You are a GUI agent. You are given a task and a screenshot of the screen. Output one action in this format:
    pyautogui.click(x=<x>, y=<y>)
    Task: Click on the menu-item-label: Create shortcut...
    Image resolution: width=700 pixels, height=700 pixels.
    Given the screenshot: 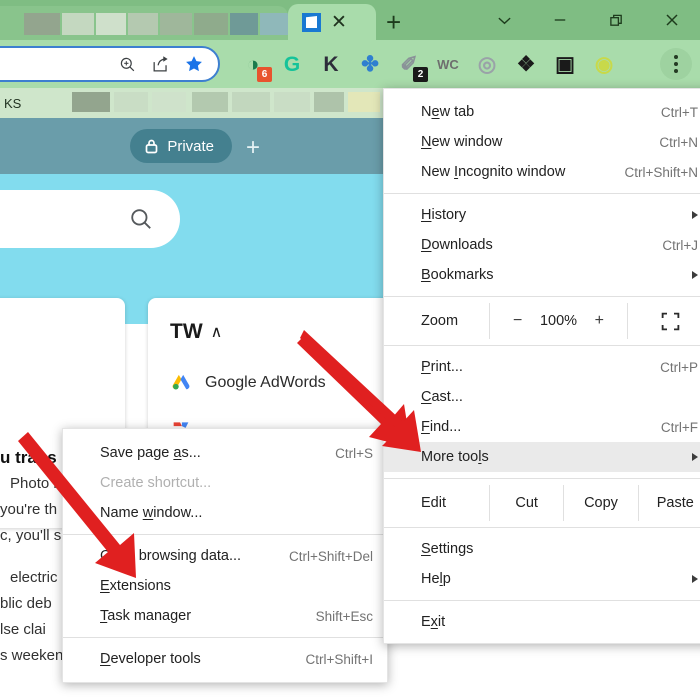 What is the action you would take?
    pyautogui.click(x=156, y=483)
    